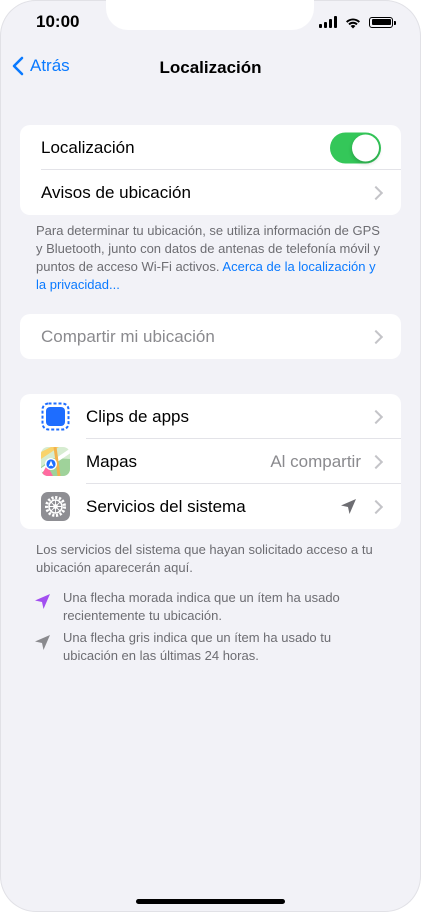  Describe the element at coordinates (88, 147) in the screenshot. I see `location-label: Localización` at that location.